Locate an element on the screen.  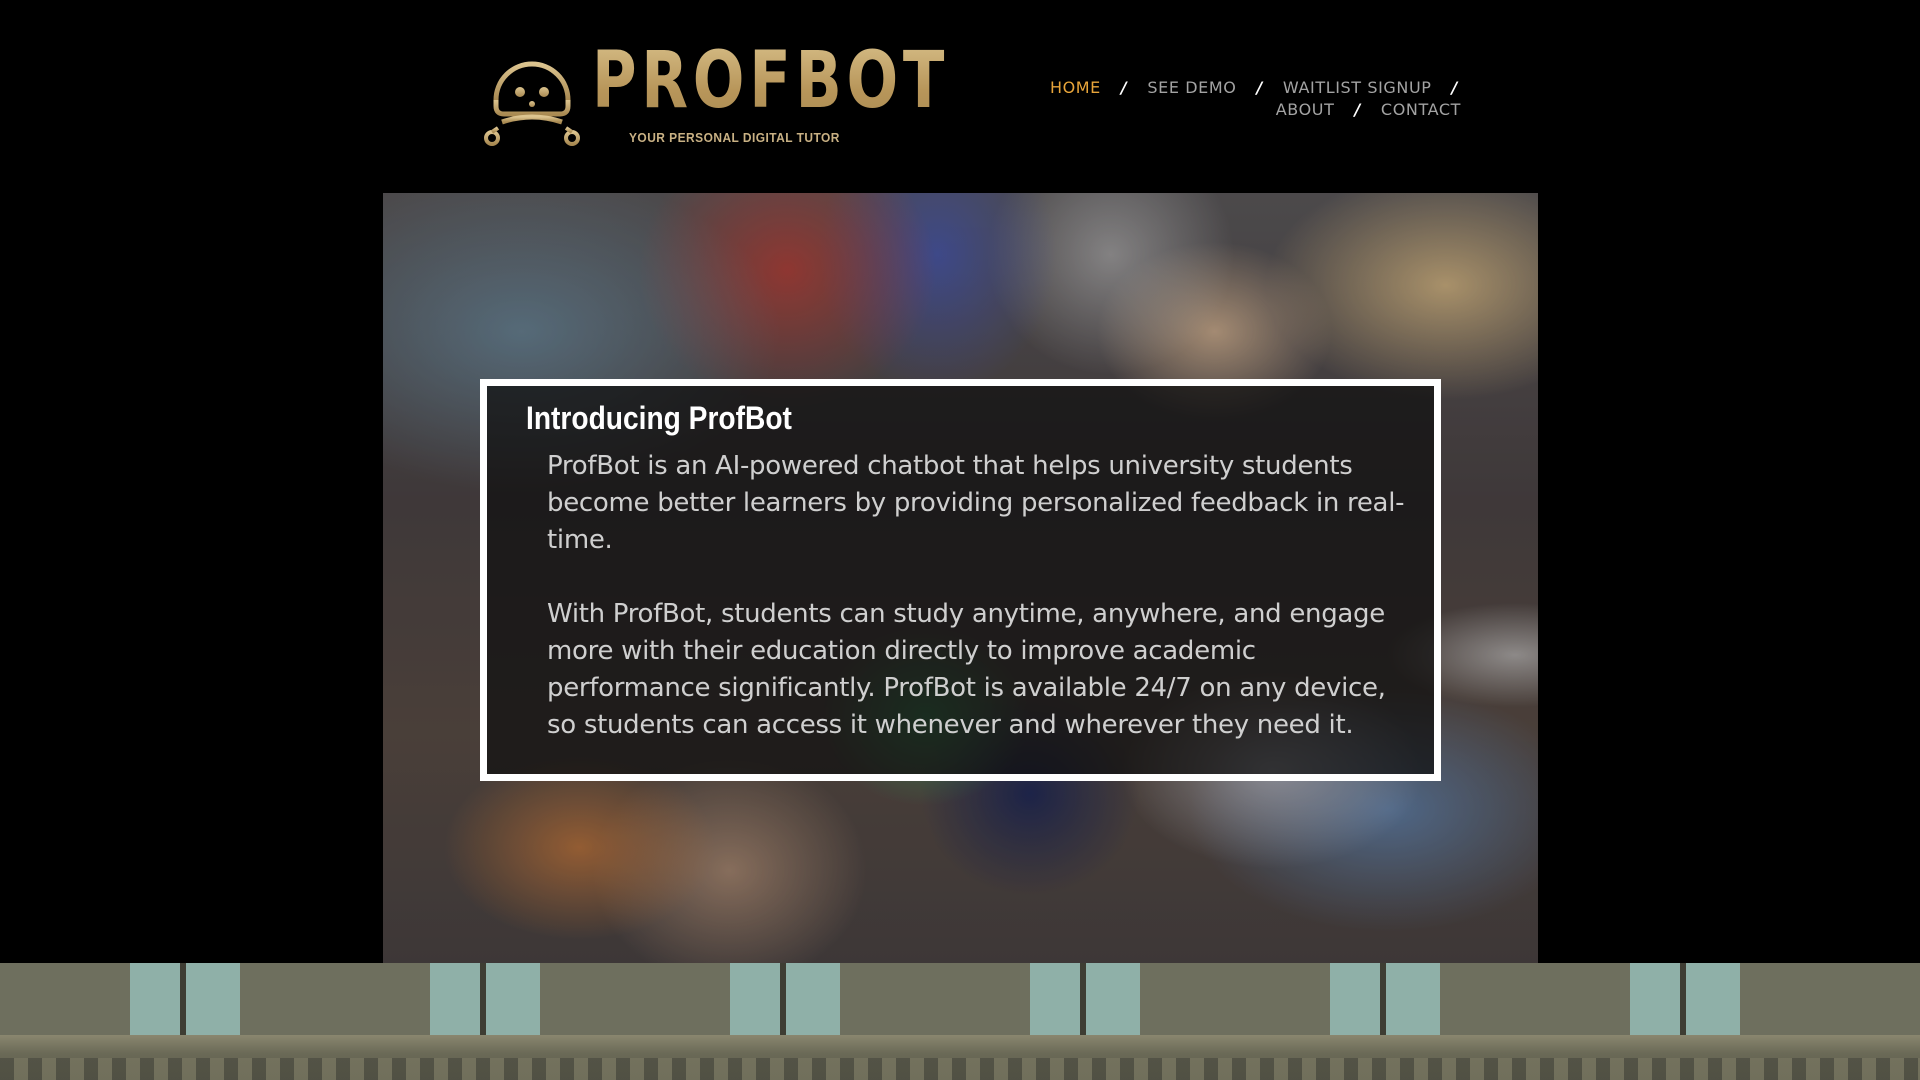
nav-about: ABOUT is located at coordinates (1305, 109).